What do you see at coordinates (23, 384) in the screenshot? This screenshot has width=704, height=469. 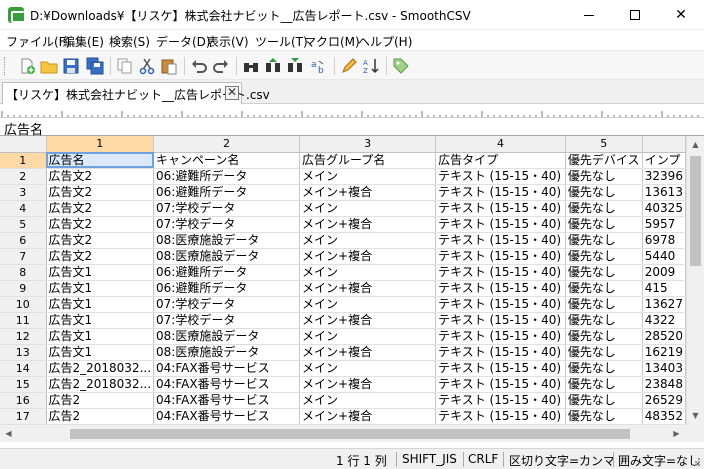 I see `row-header: 15` at bounding box center [23, 384].